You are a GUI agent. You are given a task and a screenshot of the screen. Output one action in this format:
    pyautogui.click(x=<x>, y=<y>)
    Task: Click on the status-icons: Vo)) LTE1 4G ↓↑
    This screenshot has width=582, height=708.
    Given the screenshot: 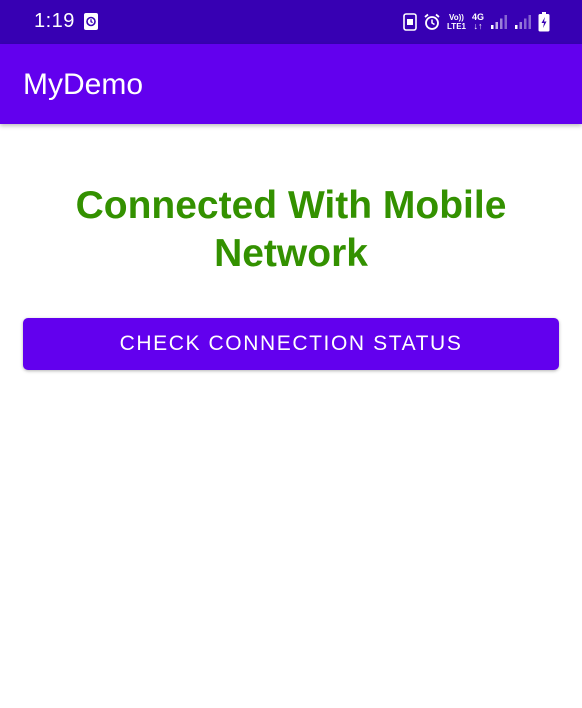 What is the action you would take?
    pyautogui.click(x=476, y=22)
    